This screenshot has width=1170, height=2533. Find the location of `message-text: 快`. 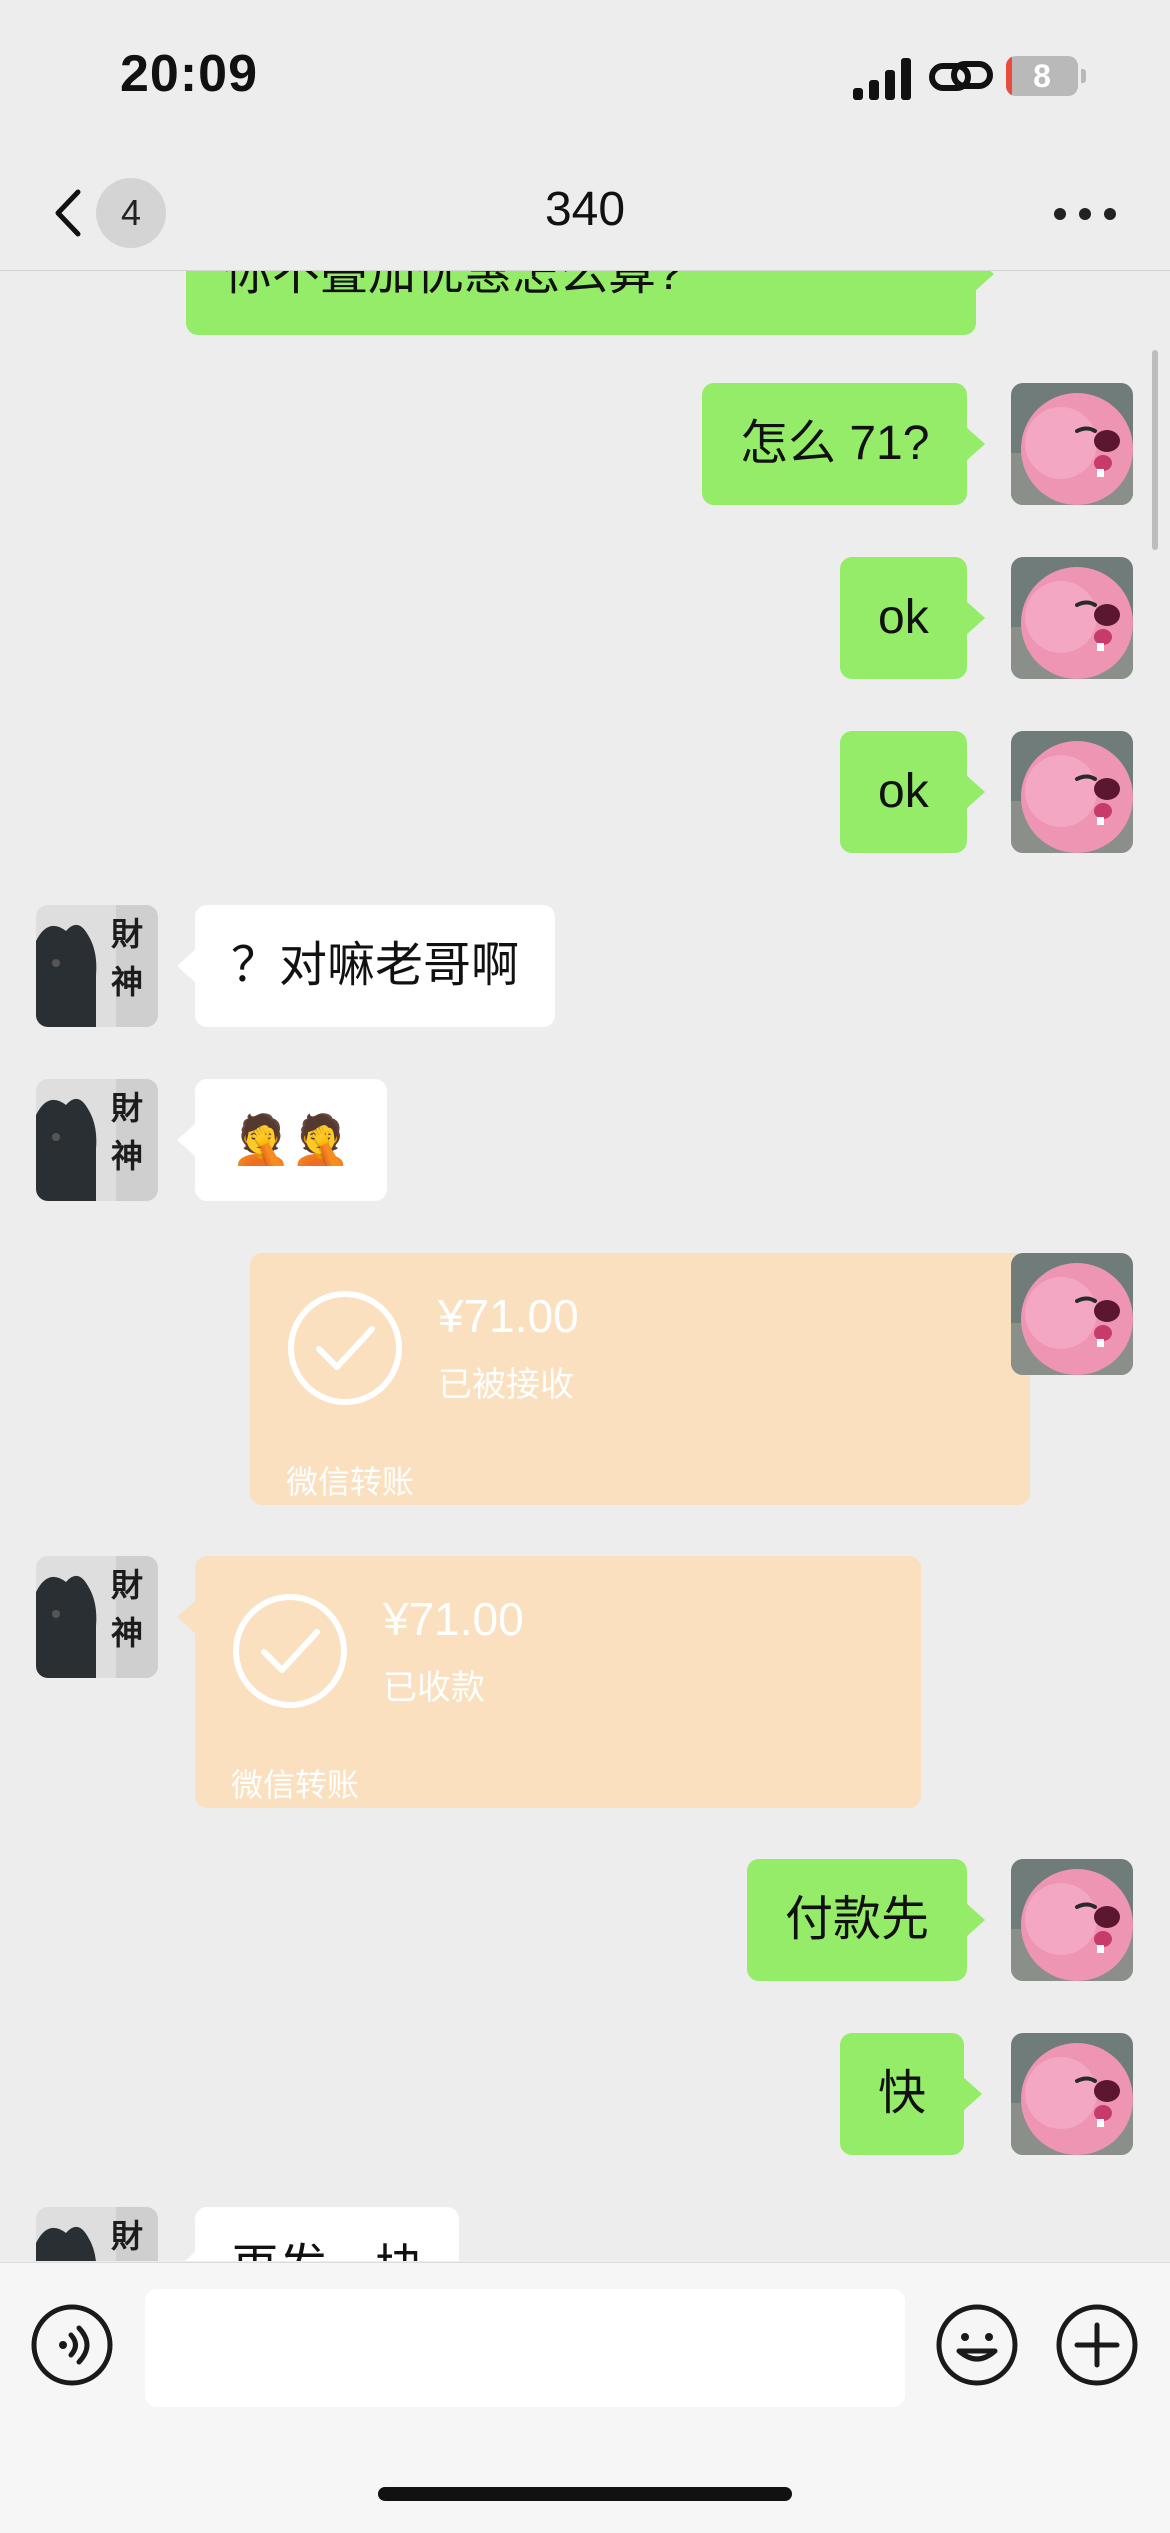

message-text: 快 is located at coordinates (902, 2093).